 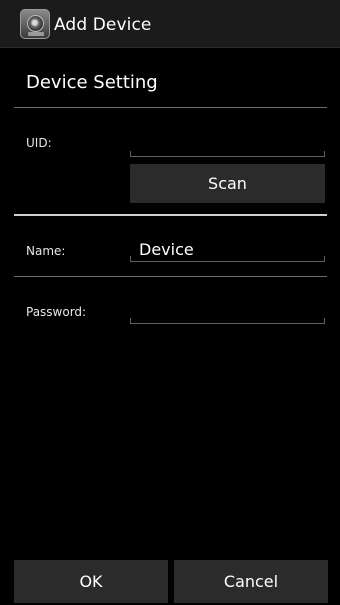 I want to click on uid-label: UID:, so click(x=39, y=143).